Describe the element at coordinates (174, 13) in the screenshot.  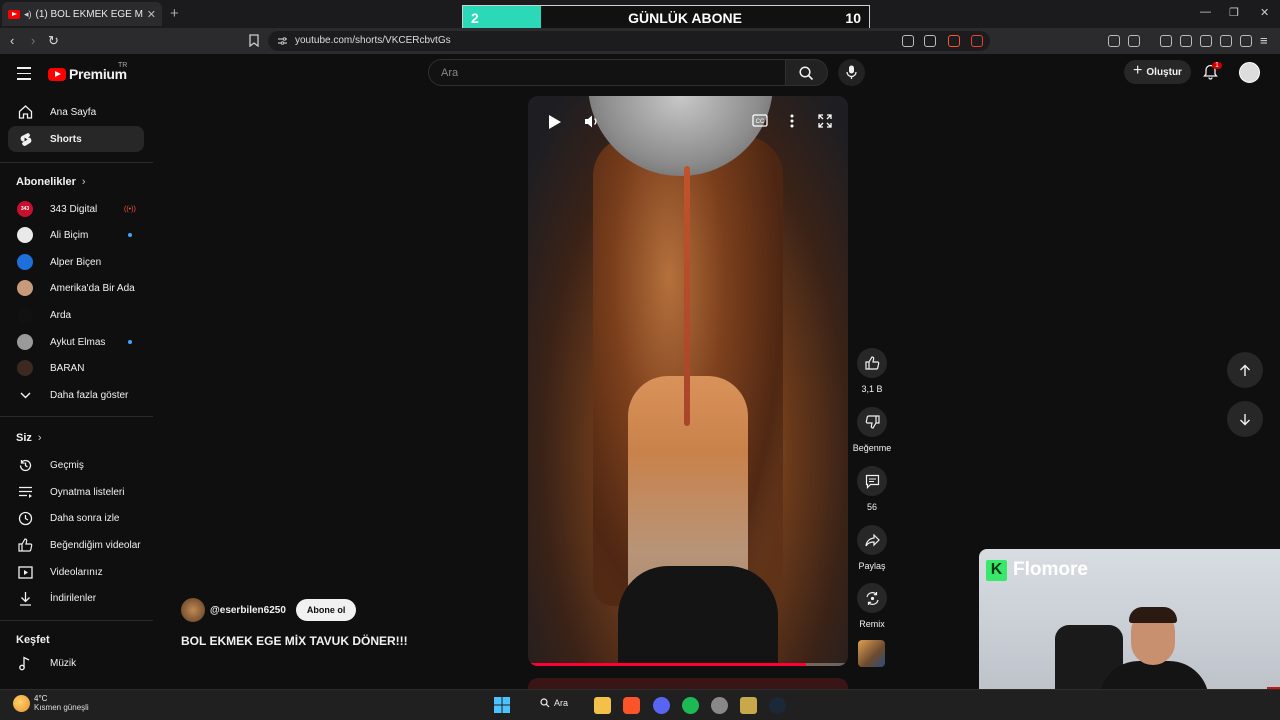
I see `new-tab-icon: +` at that location.